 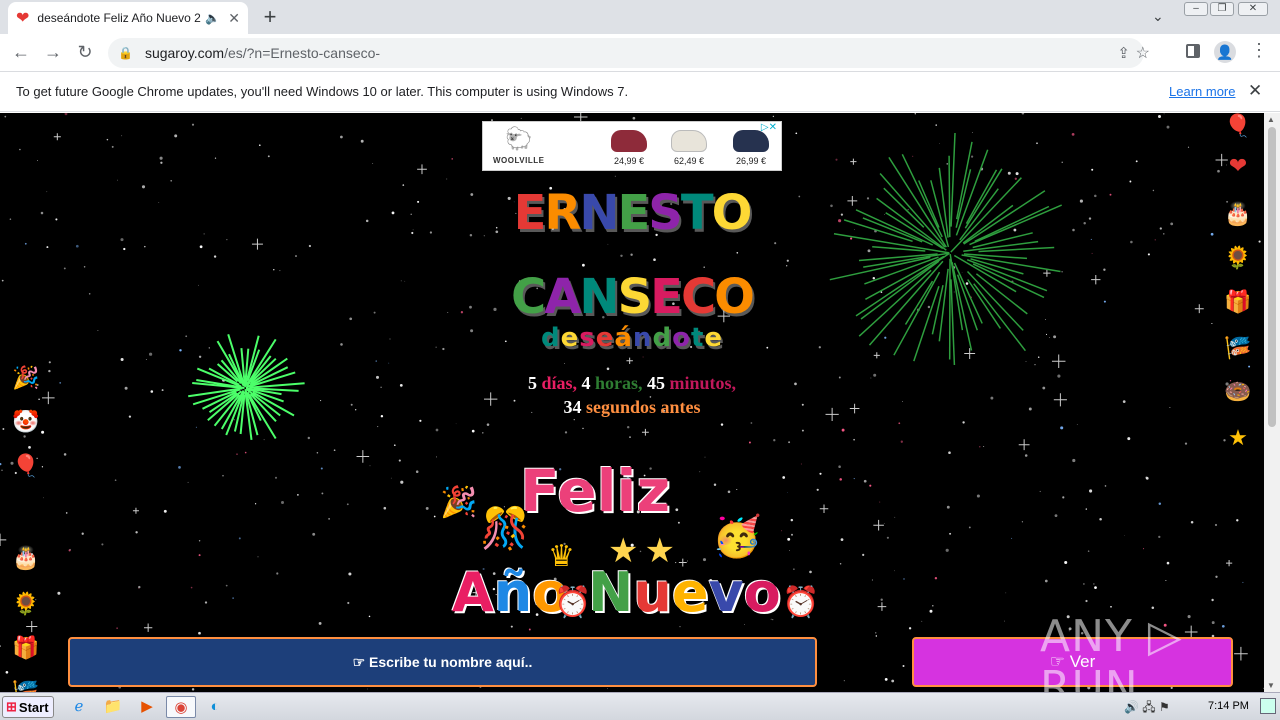 I want to click on bunting-flags-icon: 🎏, so click(x=26, y=685).